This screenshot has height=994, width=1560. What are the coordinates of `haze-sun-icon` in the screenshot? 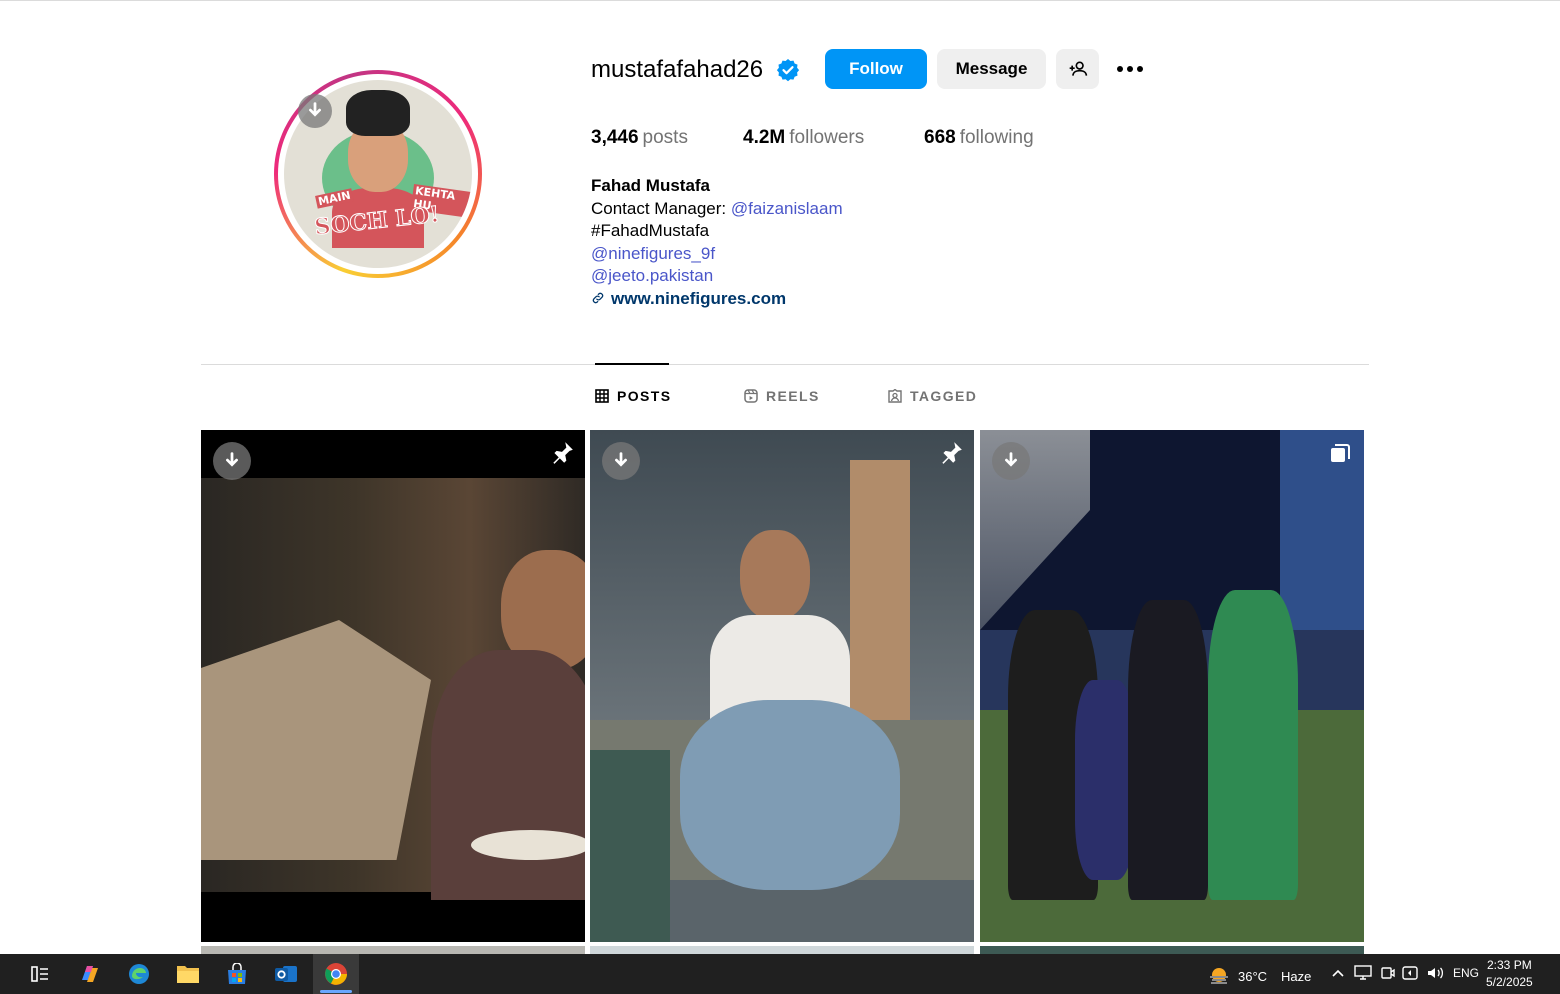 It's located at (1219, 976).